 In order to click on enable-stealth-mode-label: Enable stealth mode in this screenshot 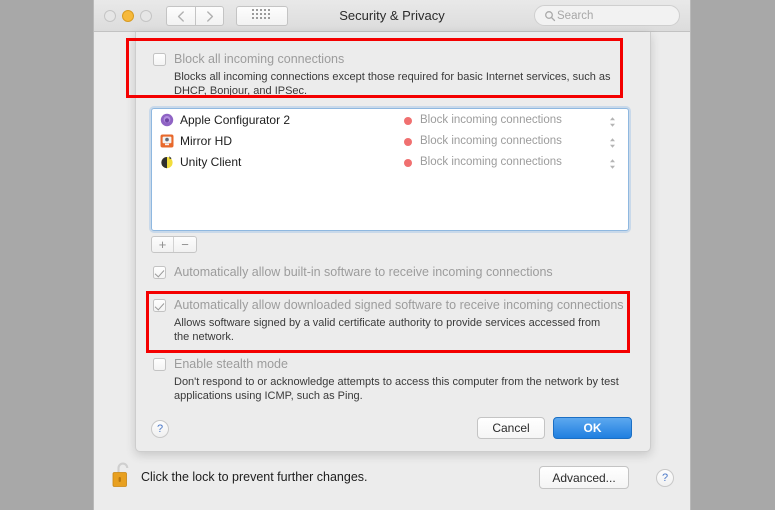, I will do `click(231, 364)`.